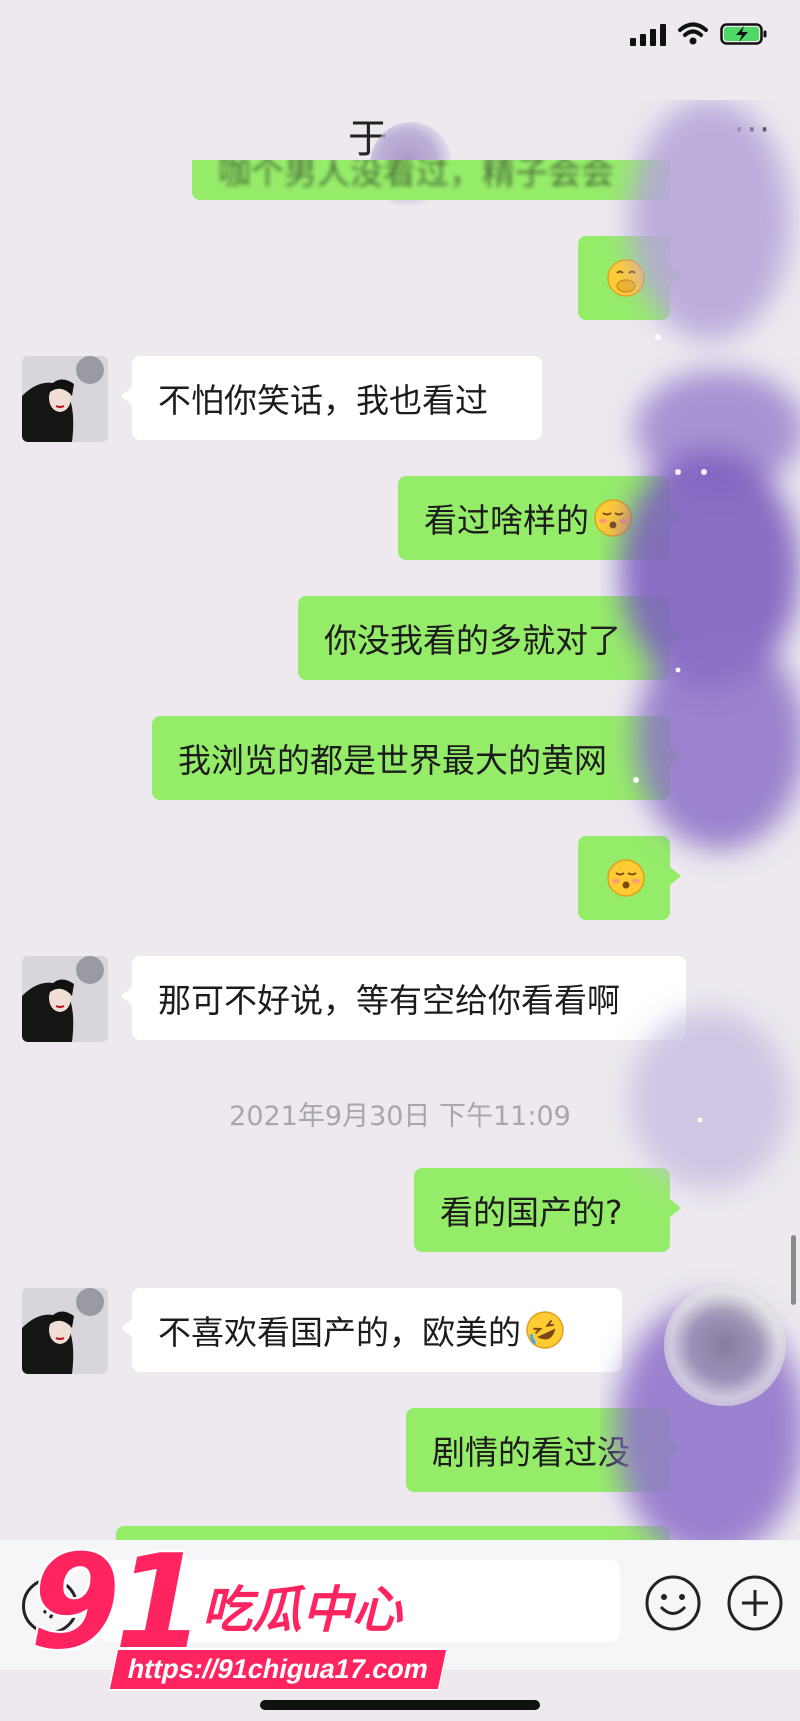 Image resolution: width=800 pixels, height=1721 pixels. What do you see at coordinates (416, 176) in the screenshot?
I see `message-text: 咖个男人没看过，精子会会` at bounding box center [416, 176].